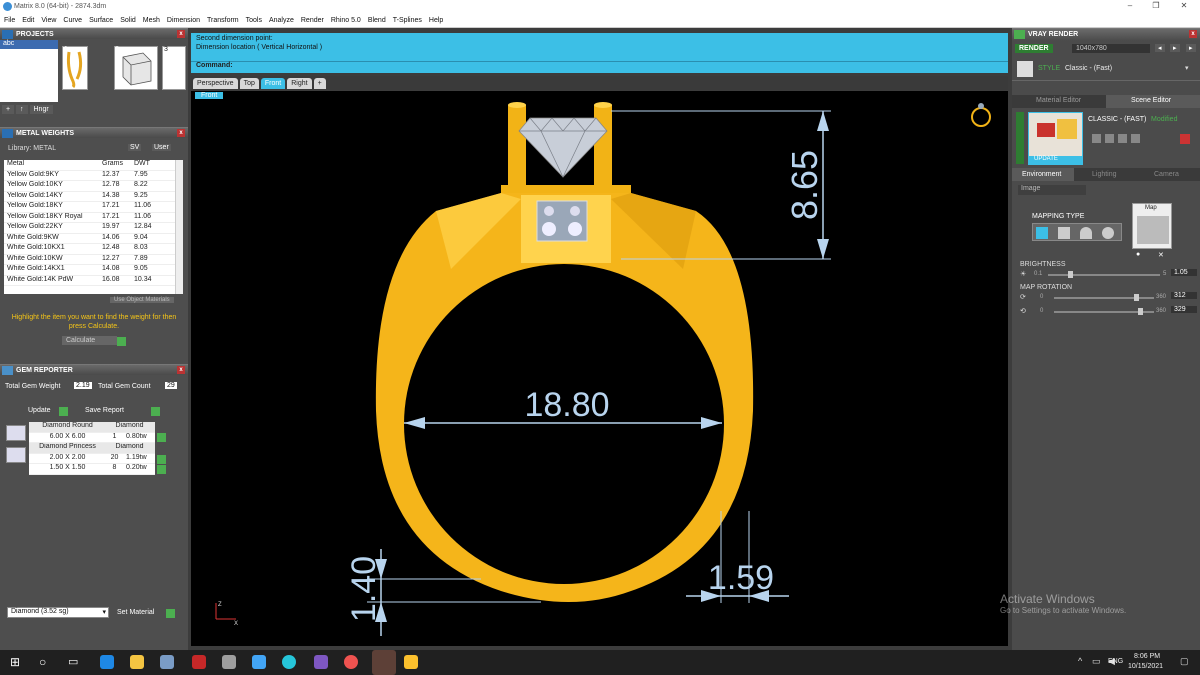 The image size is (1200, 675). Describe the element at coordinates (1096, 138) in the screenshot. I see `save-icon` at that location.